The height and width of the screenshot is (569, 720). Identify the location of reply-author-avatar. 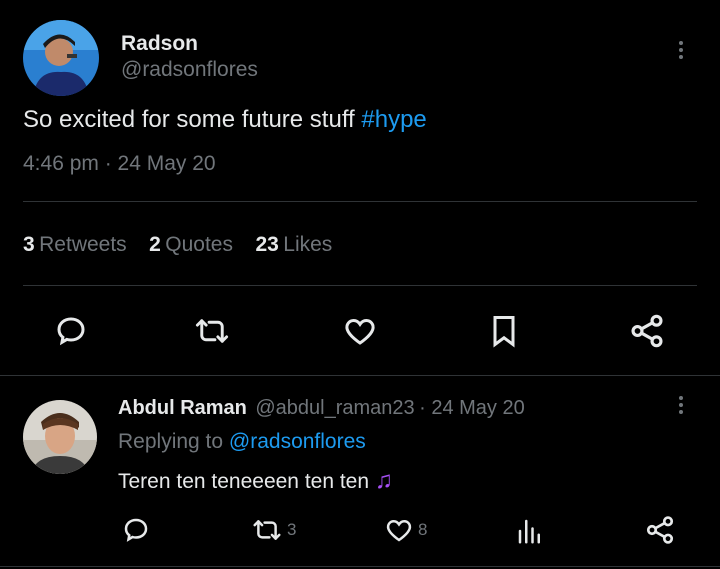
(60, 437).